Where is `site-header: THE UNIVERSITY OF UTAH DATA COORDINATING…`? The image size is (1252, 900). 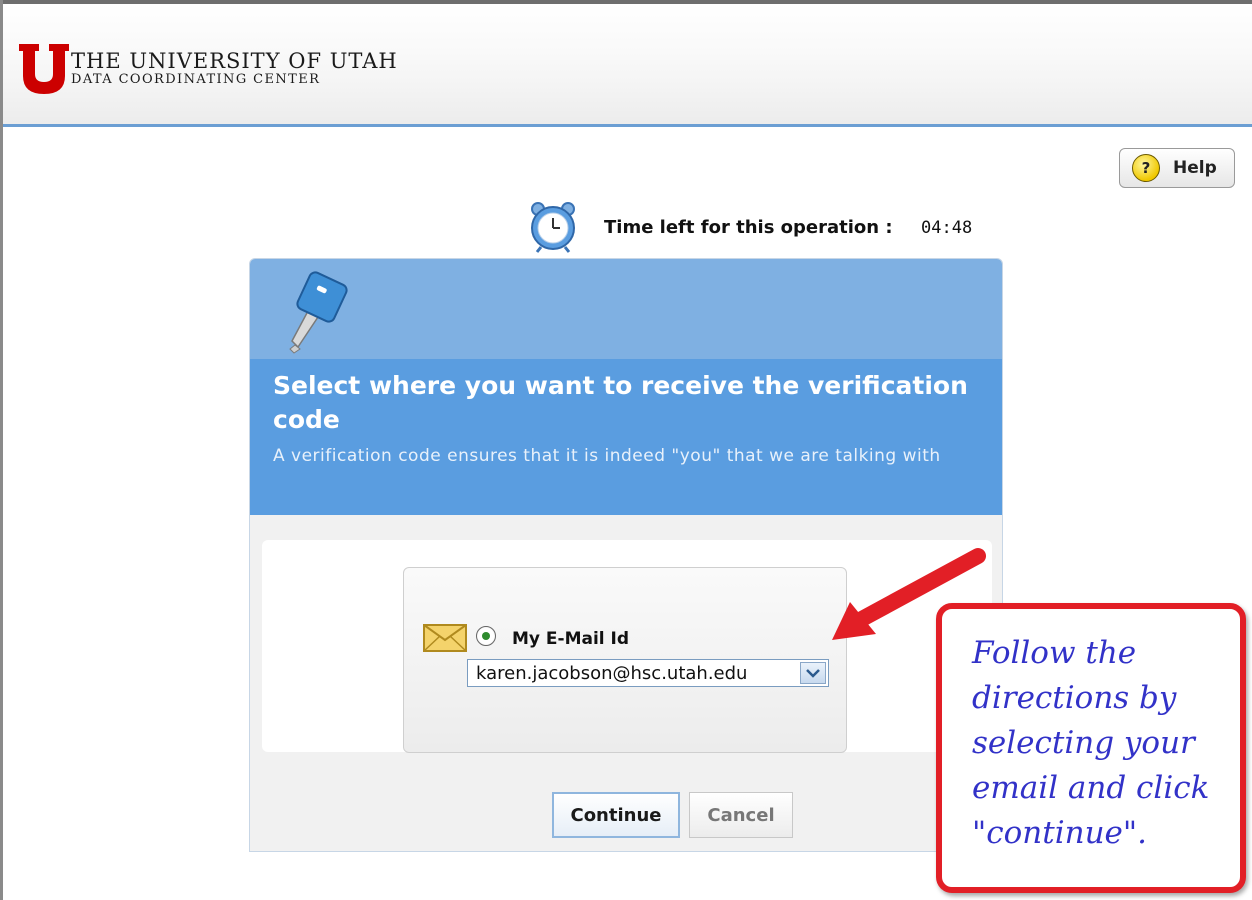
site-header: THE UNIVERSITY OF UTAH DATA COORDINATING… is located at coordinates (627, 65).